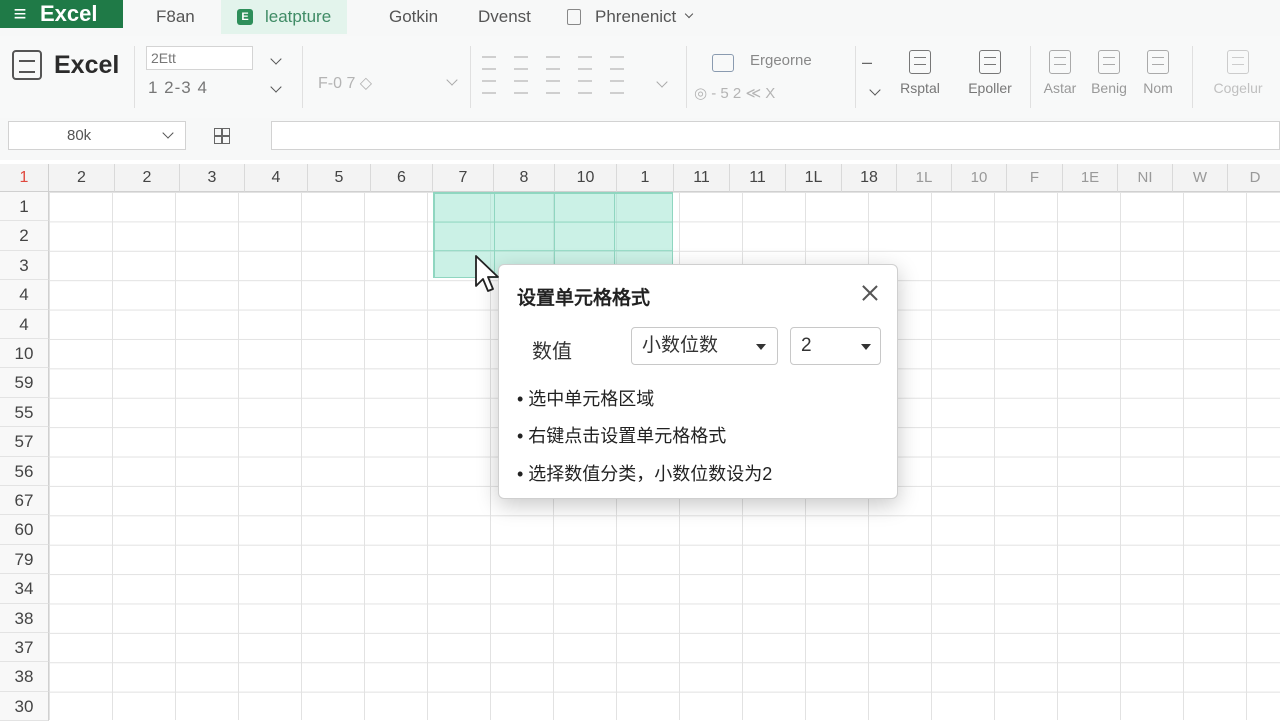 The height and width of the screenshot is (721, 1280). Describe the element at coordinates (24, 648) in the screenshot. I see `row-header: 37` at that location.